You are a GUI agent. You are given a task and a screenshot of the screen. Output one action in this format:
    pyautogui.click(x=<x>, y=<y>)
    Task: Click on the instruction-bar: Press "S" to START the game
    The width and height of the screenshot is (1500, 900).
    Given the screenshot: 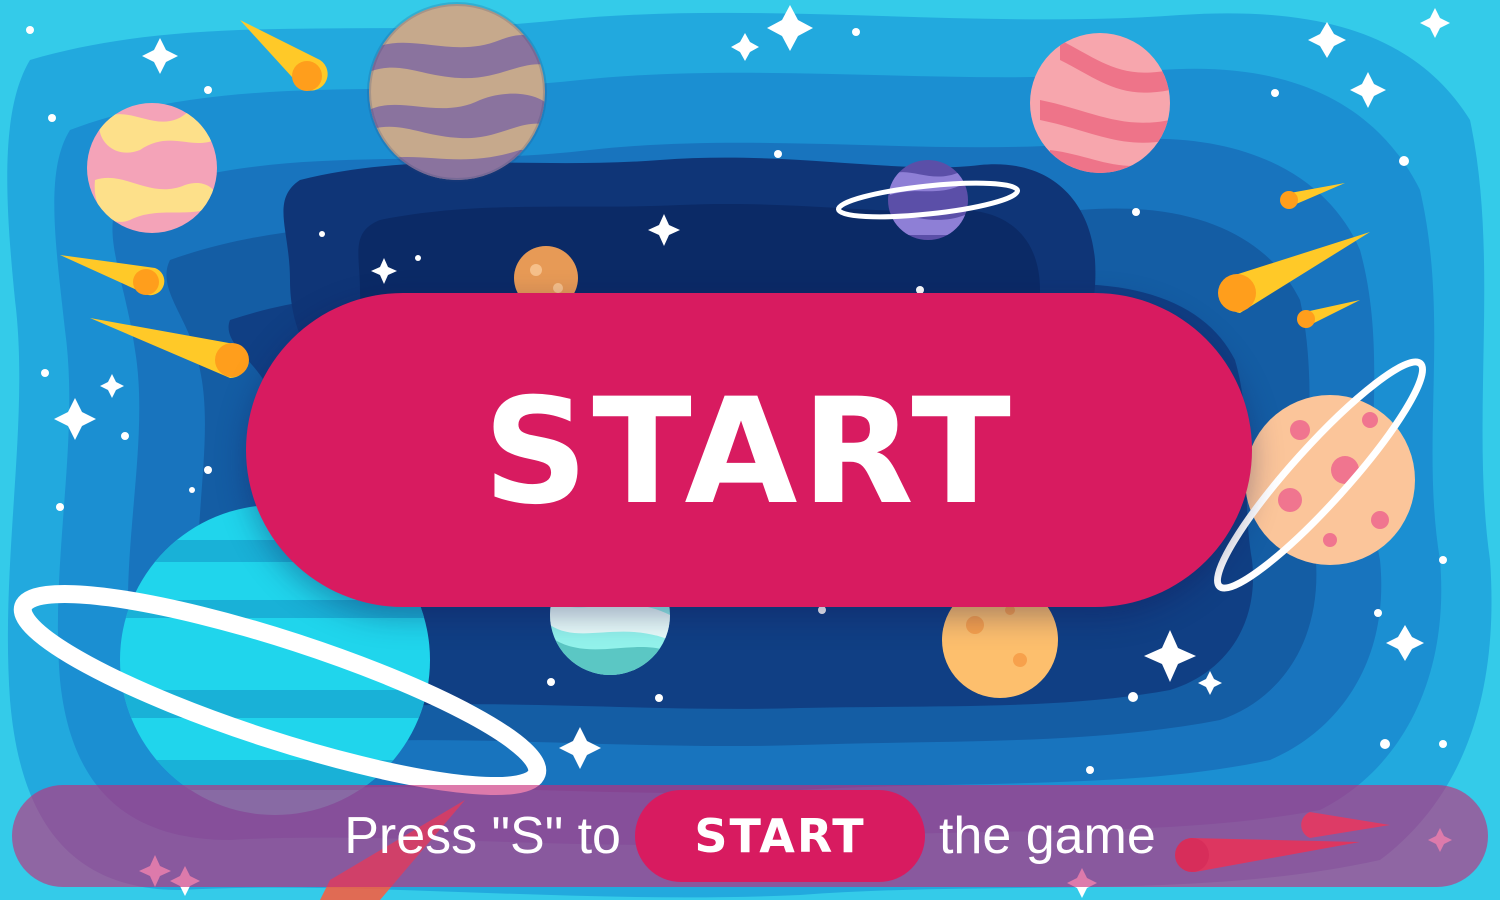 What is the action you would take?
    pyautogui.click(x=750, y=836)
    